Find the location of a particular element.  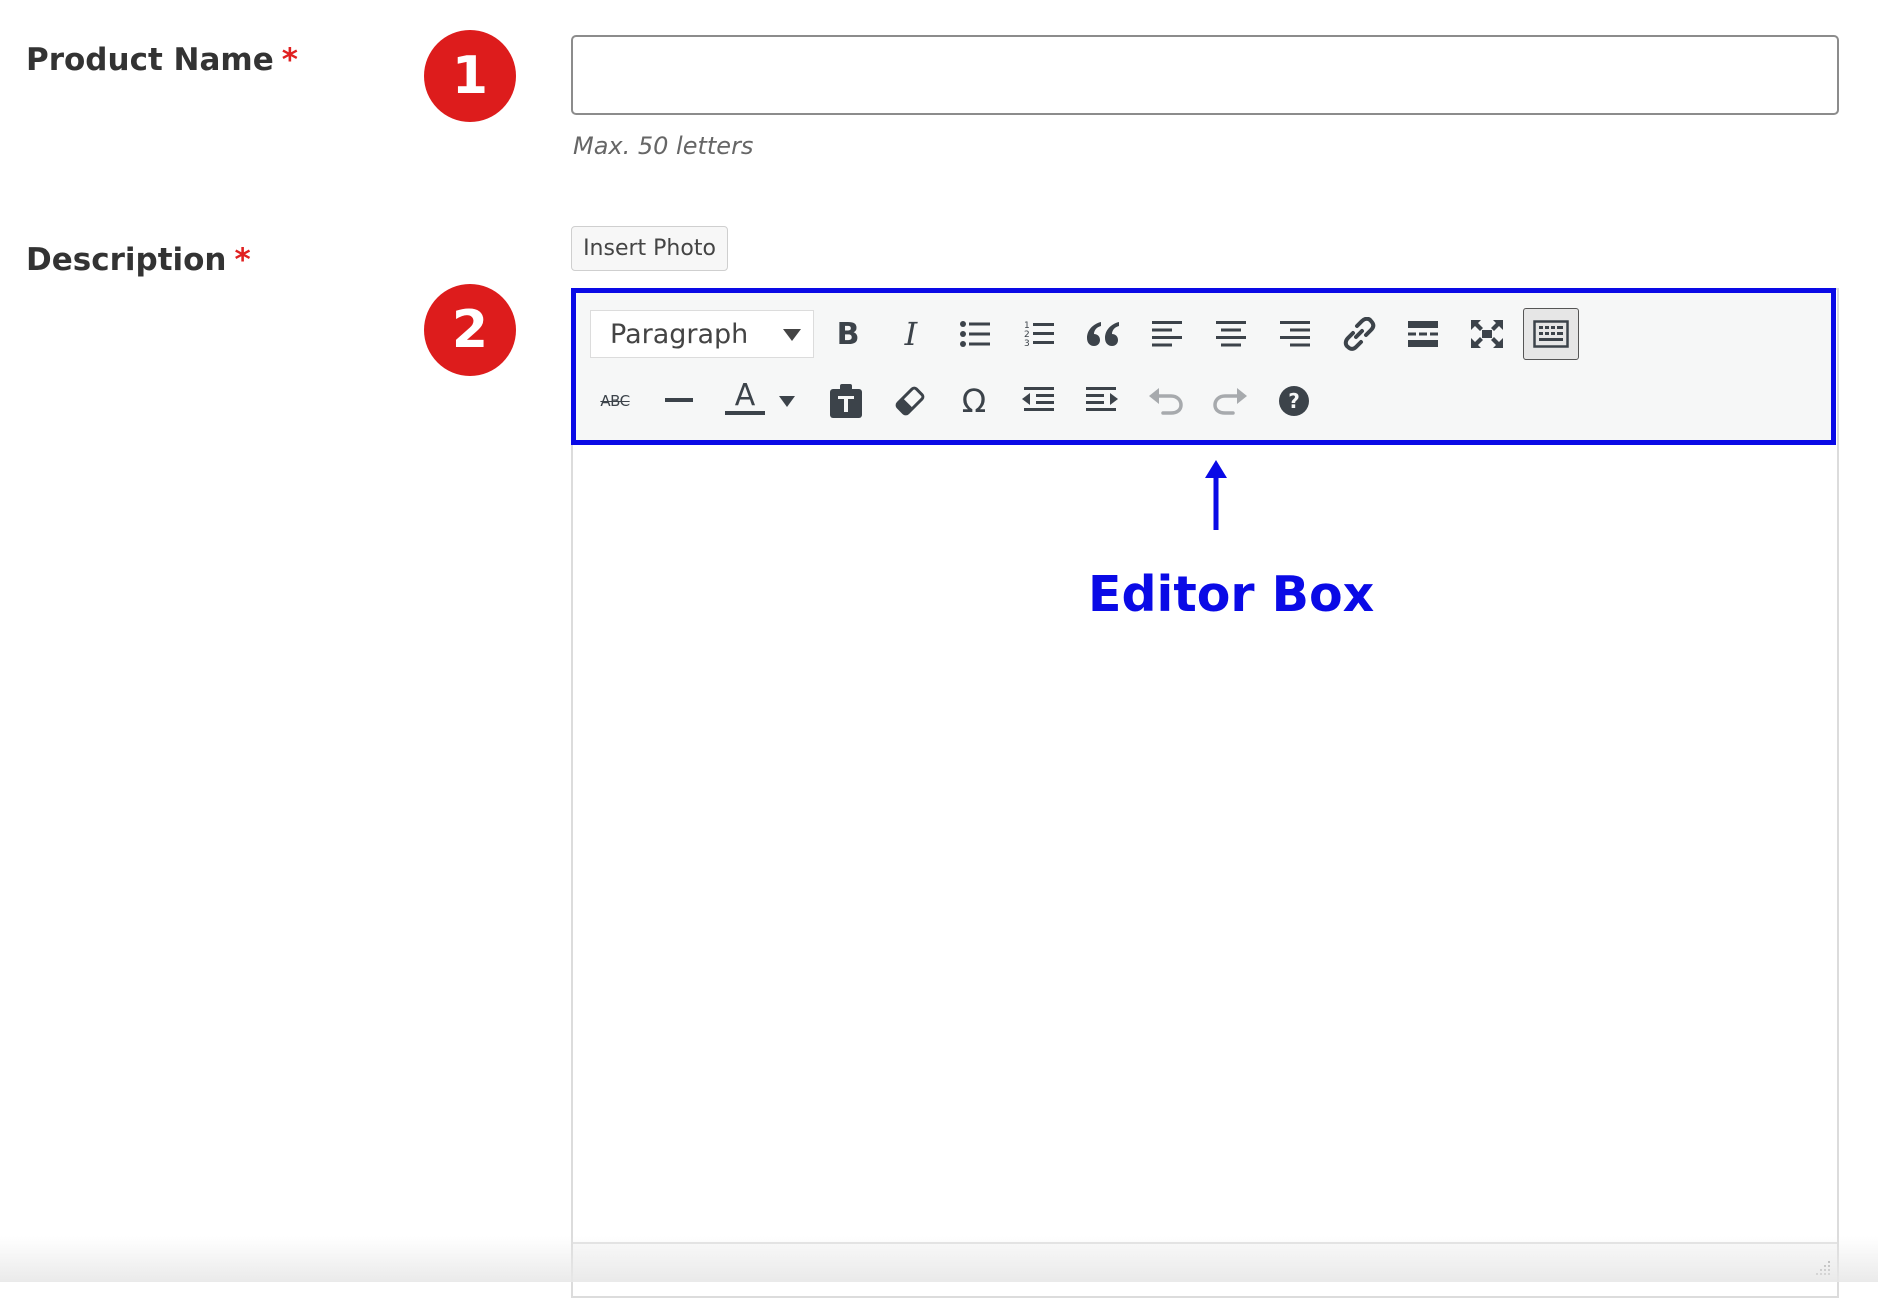

special-character-button: Ω is located at coordinates (974, 401).